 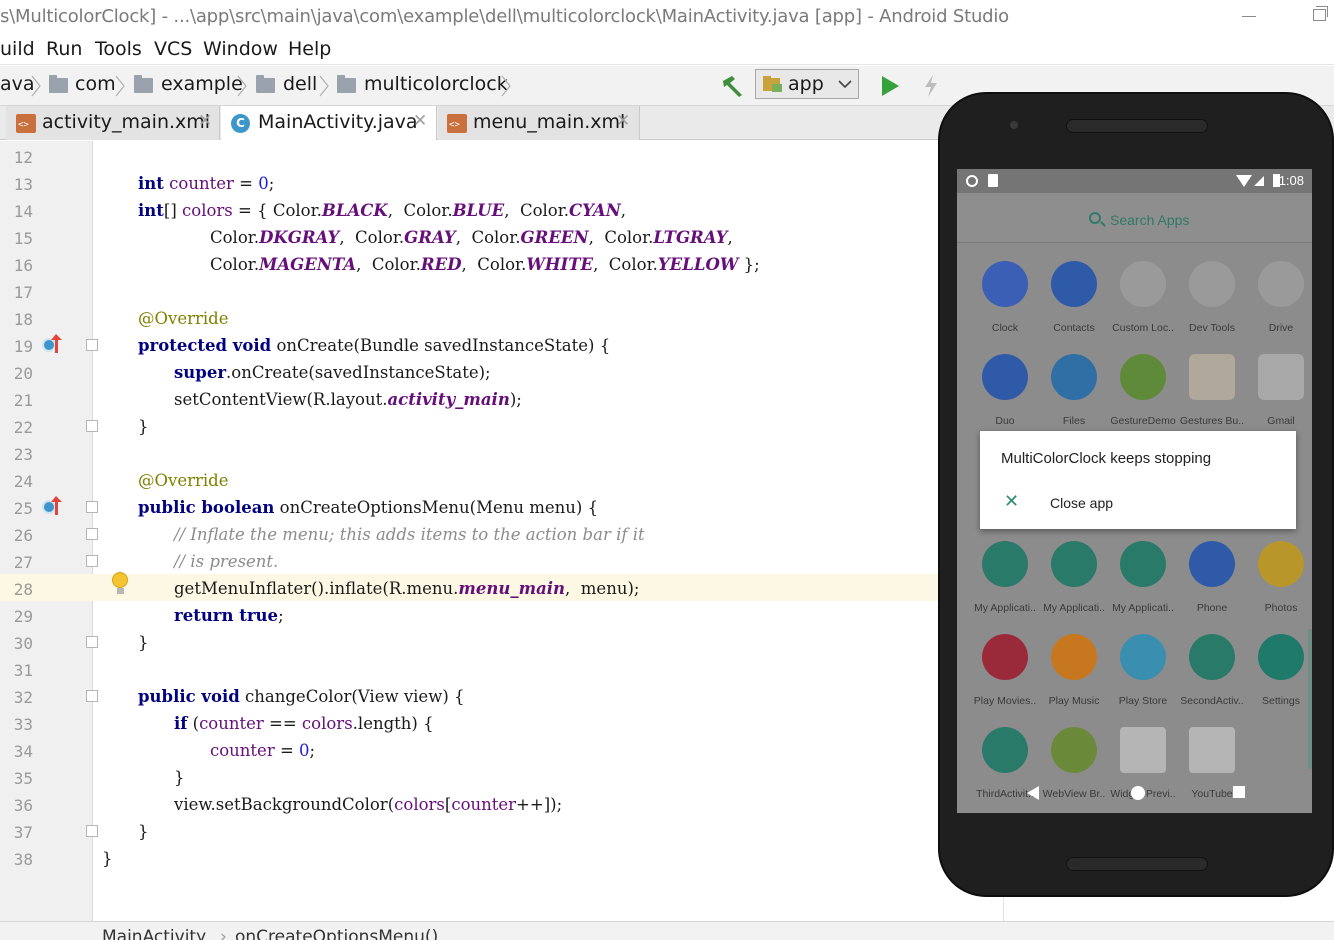 I want to click on menu-tools: Tools, so click(x=118, y=49).